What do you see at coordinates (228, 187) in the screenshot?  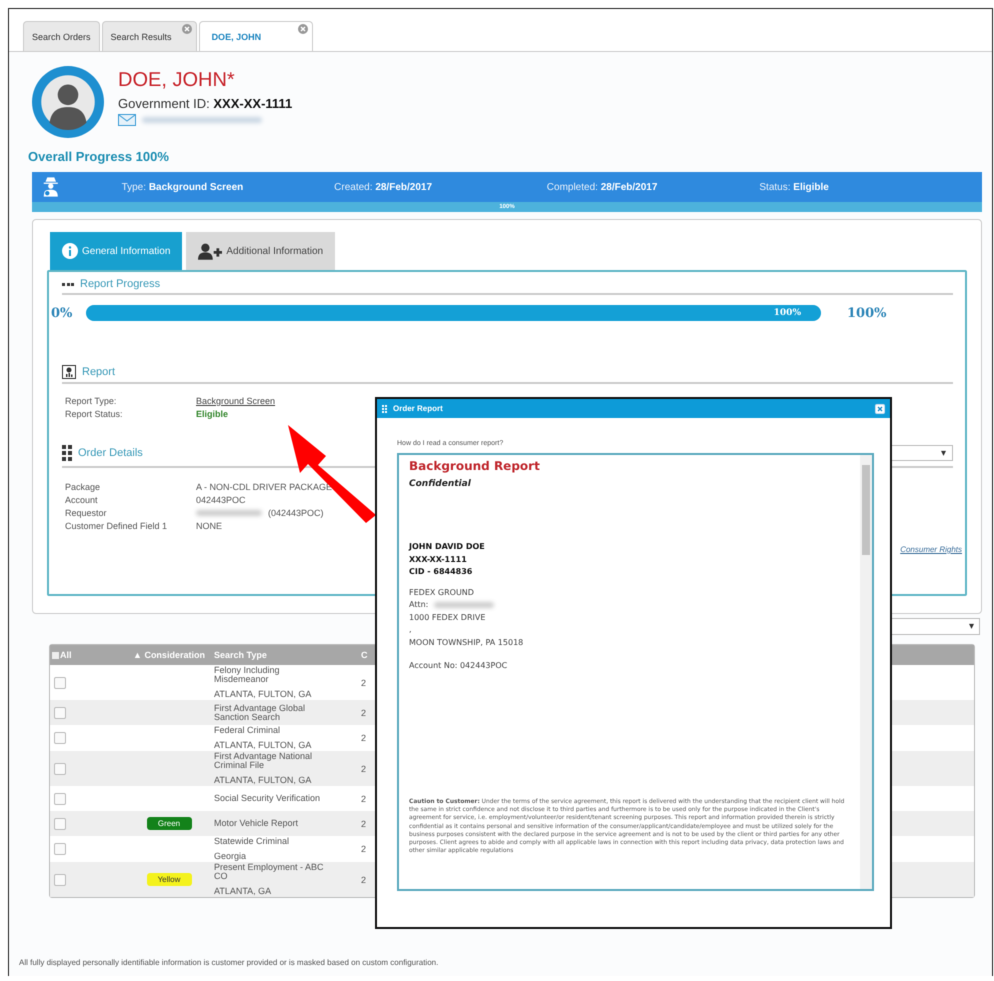 I see `summary-field: Type: Background Screen` at bounding box center [228, 187].